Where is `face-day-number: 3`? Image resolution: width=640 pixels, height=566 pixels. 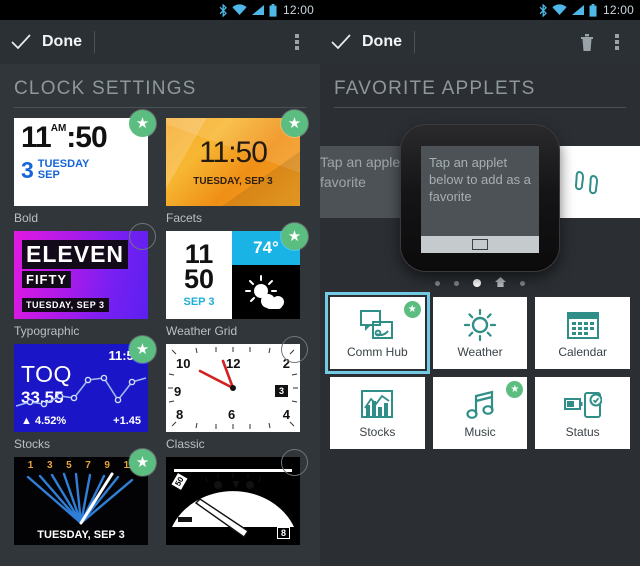
face-day-number: 3 is located at coordinates (27, 169).